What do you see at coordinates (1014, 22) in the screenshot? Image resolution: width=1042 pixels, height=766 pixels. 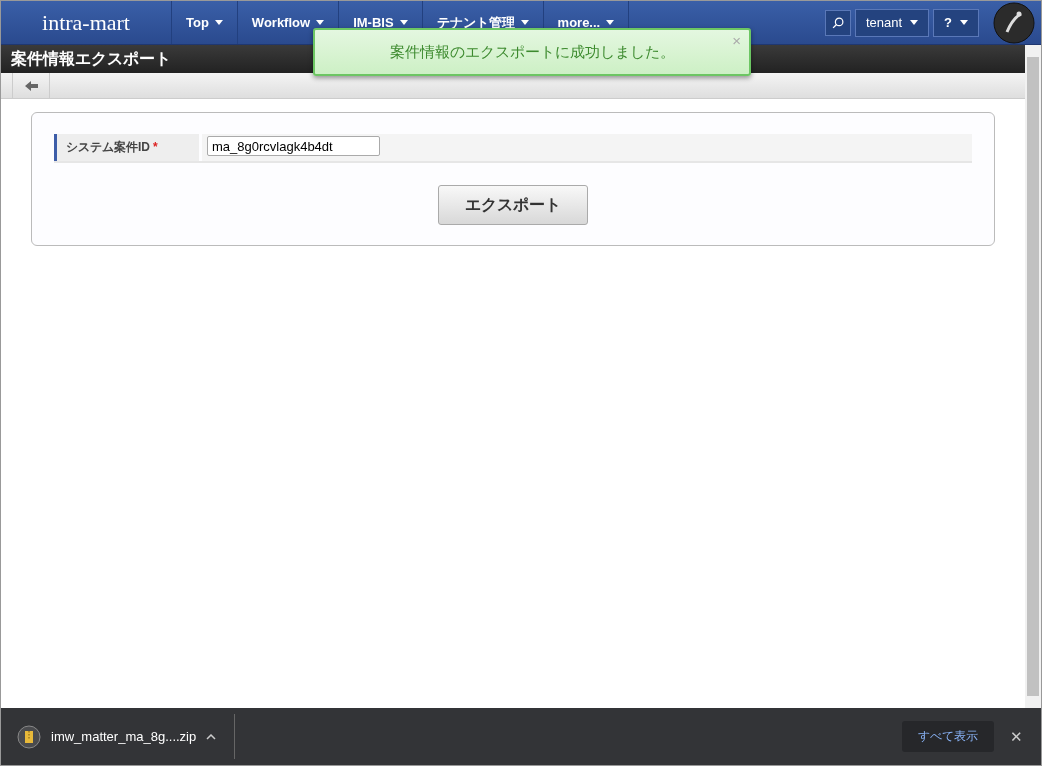 I see `logo-badge-icon` at bounding box center [1014, 22].